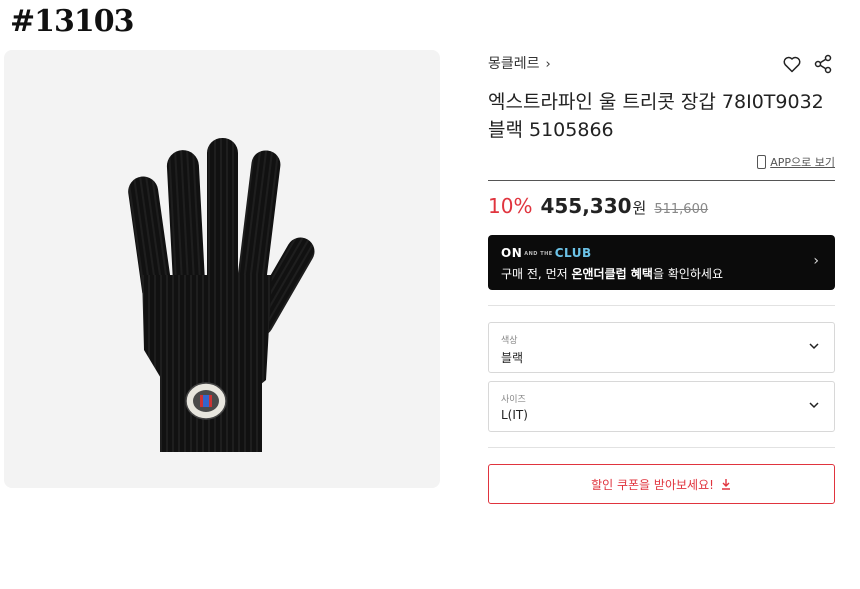 Image resolution: width=860 pixels, height=589 pixels. Describe the element at coordinates (221, 295) in the screenshot. I see `glove-image` at that location.